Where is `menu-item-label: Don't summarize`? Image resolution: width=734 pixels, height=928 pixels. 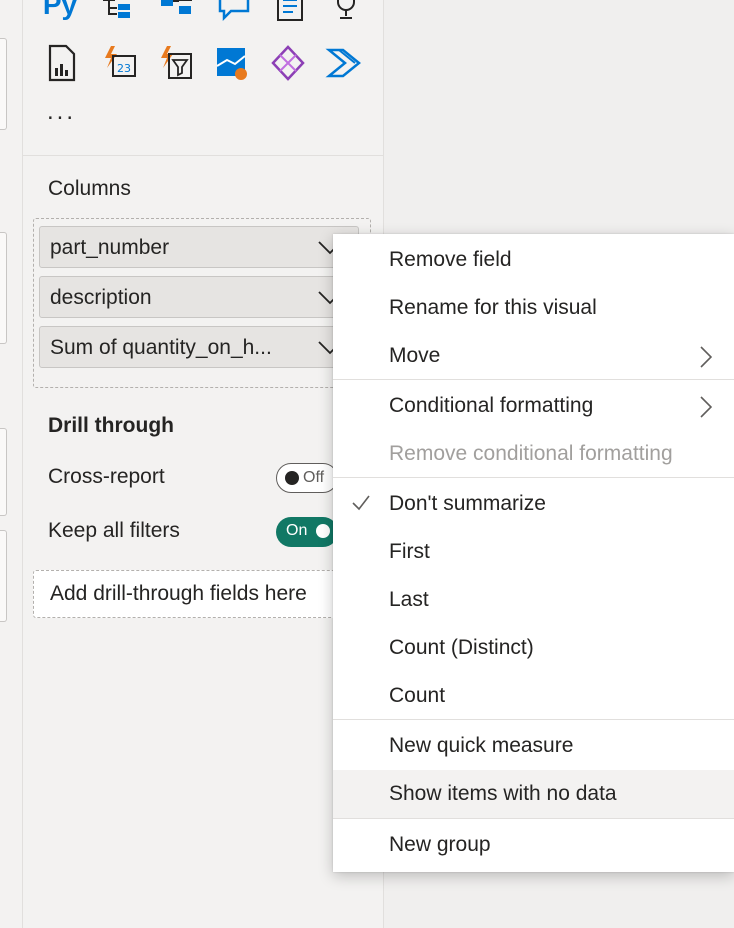
menu-item-label: Don't summarize is located at coordinates (467, 503).